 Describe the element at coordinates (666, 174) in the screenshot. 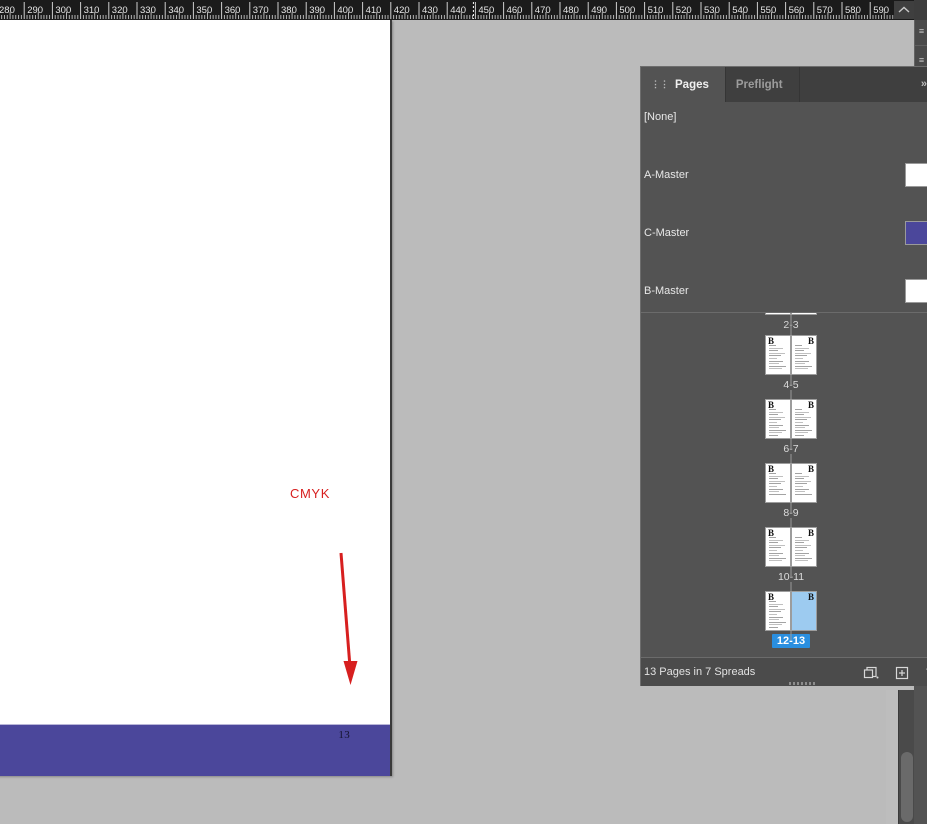

I see `master-page-name: A-Master` at that location.